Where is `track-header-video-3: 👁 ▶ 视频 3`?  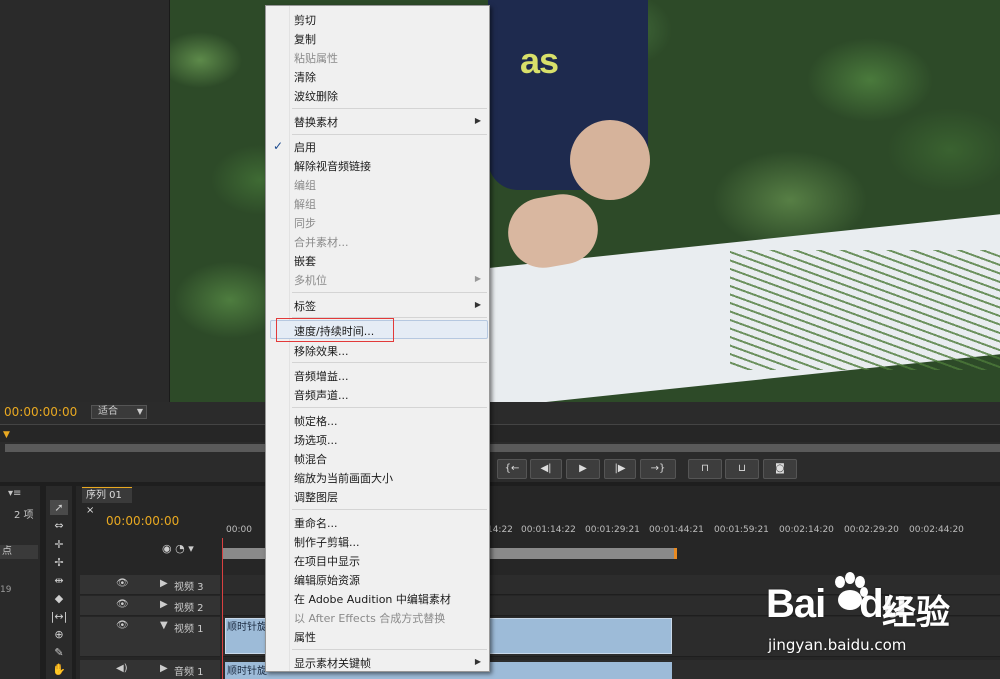 track-header-video-3: 👁 ▶ 视频 3 is located at coordinates (150, 585).